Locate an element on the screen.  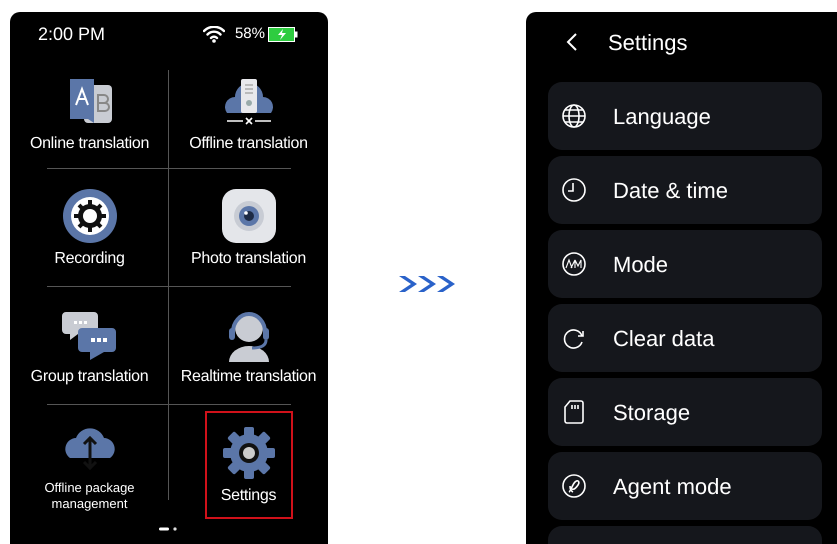
app-tile: Realtime translation is located at coordinates (248, 346).